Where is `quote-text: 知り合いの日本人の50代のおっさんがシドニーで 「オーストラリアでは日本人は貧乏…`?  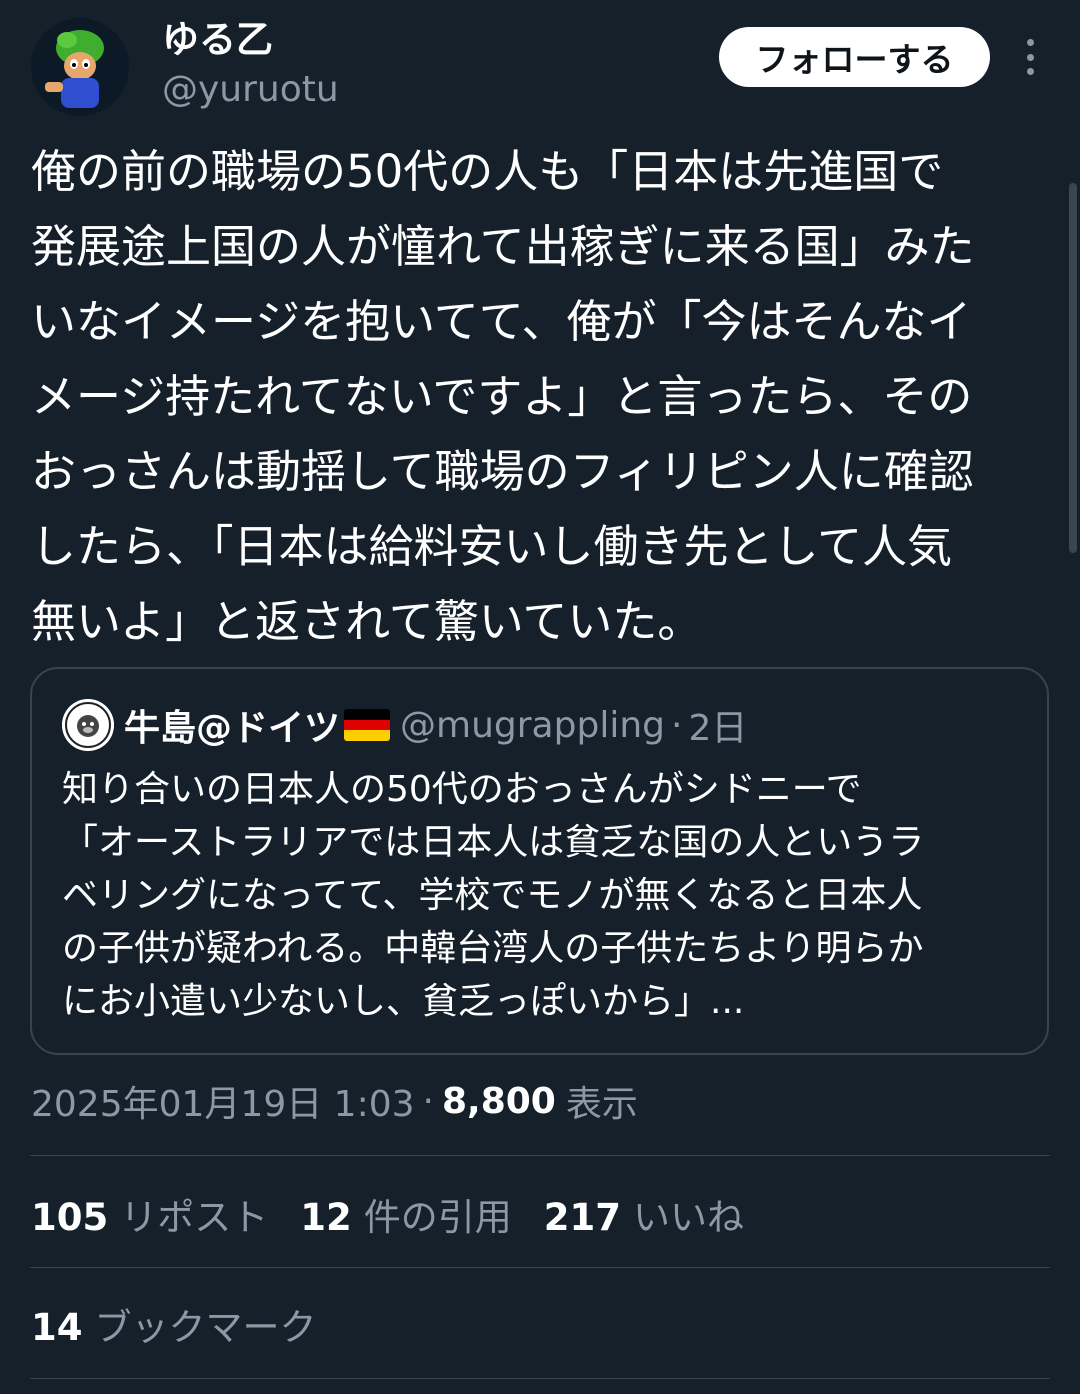
quote-text: 知り合いの日本人の50代のおっさんがシドニーで 「オーストラリアでは日本人は貧乏… is located at coordinates (493, 895).